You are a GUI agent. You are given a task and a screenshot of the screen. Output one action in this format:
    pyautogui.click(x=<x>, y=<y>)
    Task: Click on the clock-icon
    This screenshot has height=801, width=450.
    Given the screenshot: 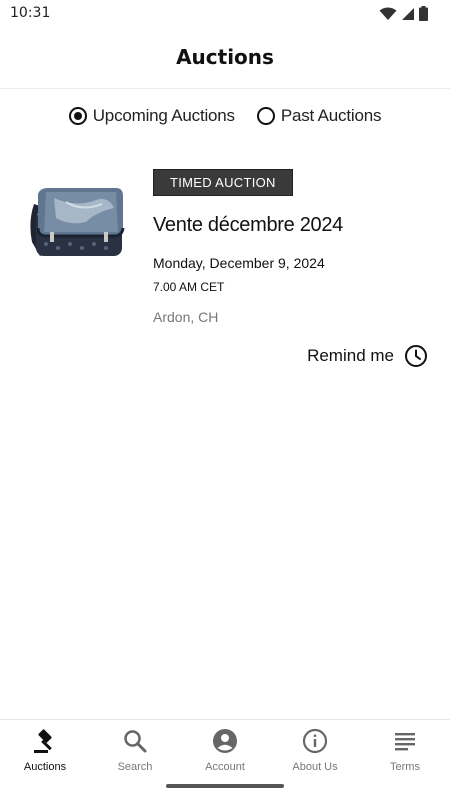 What is the action you would take?
    pyautogui.click(x=416, y=356)
    